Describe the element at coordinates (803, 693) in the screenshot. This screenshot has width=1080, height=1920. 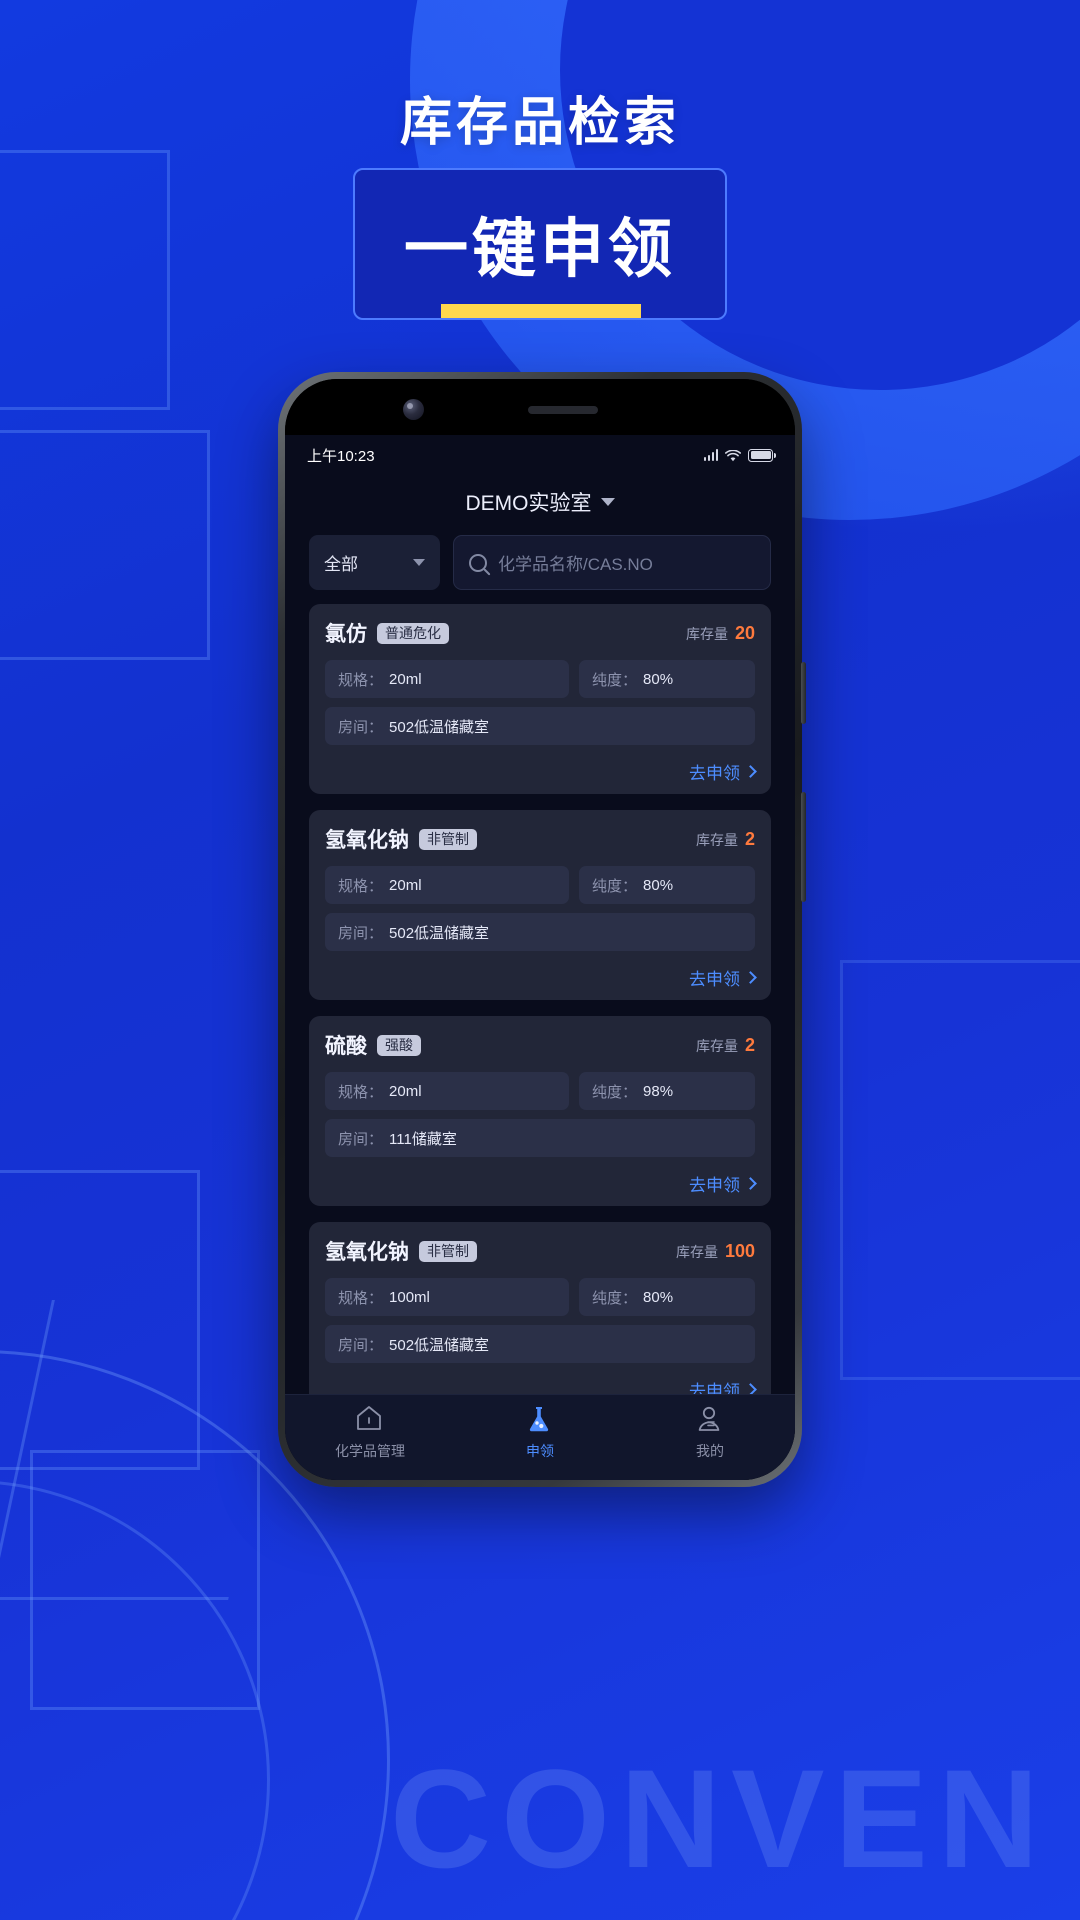
I see `phone-side-button-up` at that location.